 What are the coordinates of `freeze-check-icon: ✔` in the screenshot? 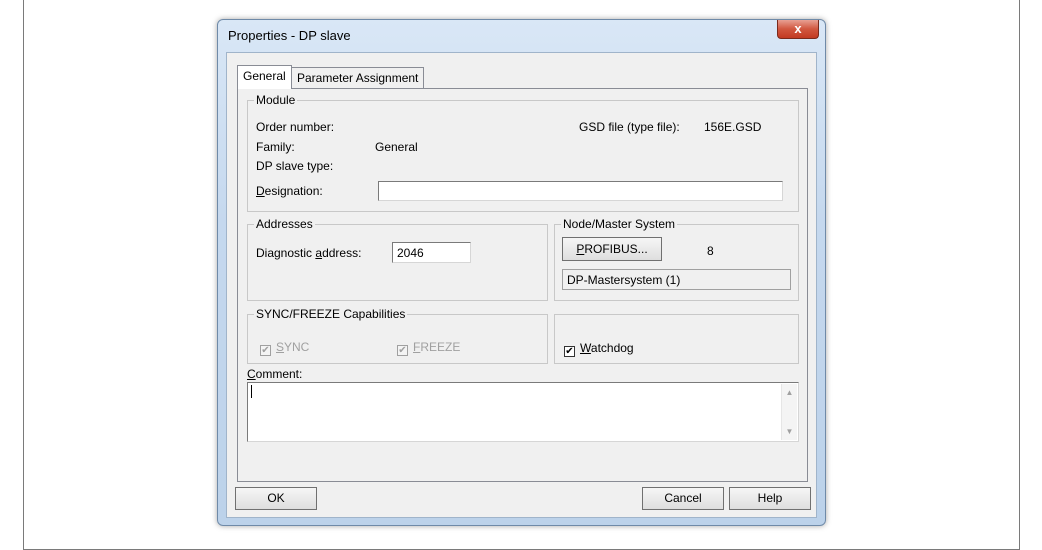 It's located at (402, 350).